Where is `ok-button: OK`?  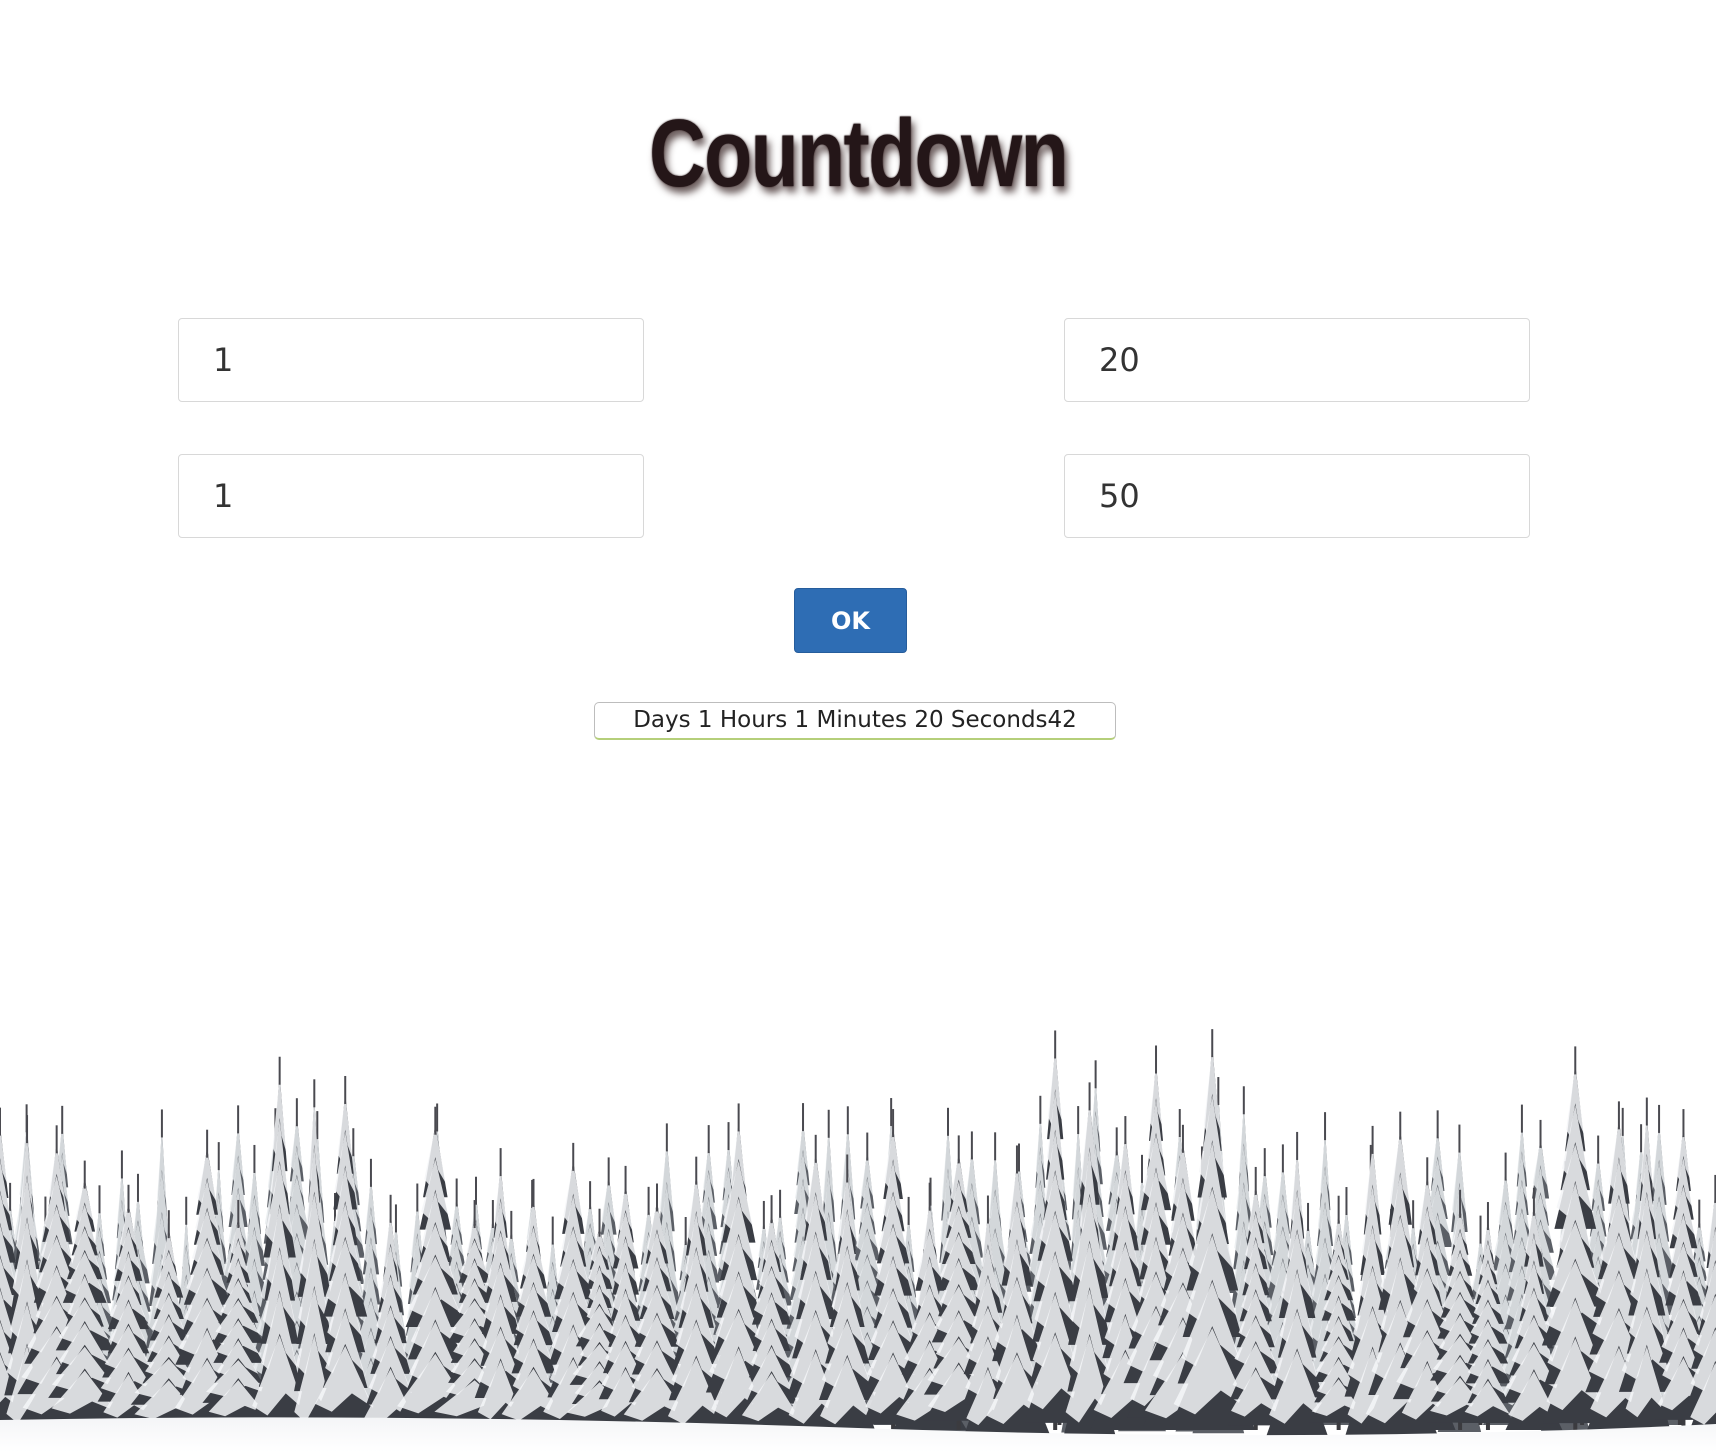
ok-button: OK is located at coordinates (850, 620).